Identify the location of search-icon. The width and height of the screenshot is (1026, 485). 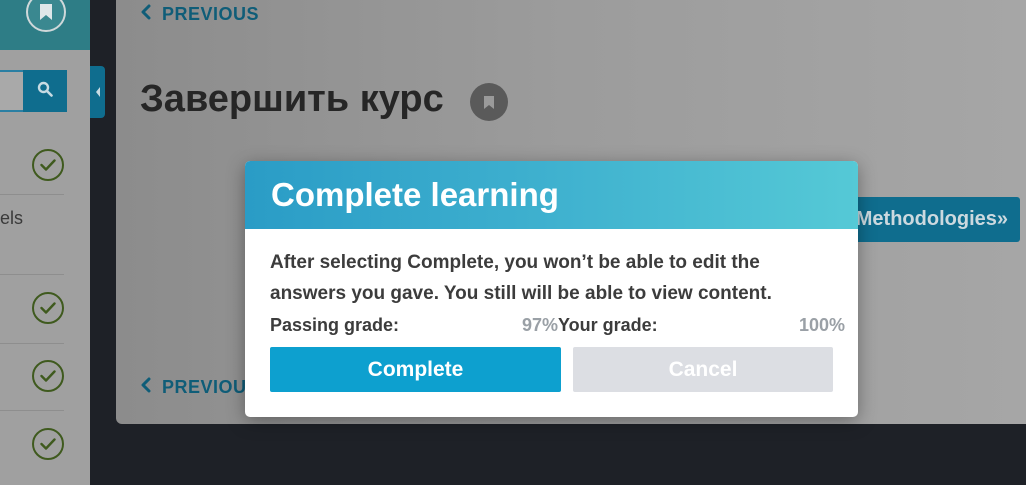
(45, 91).